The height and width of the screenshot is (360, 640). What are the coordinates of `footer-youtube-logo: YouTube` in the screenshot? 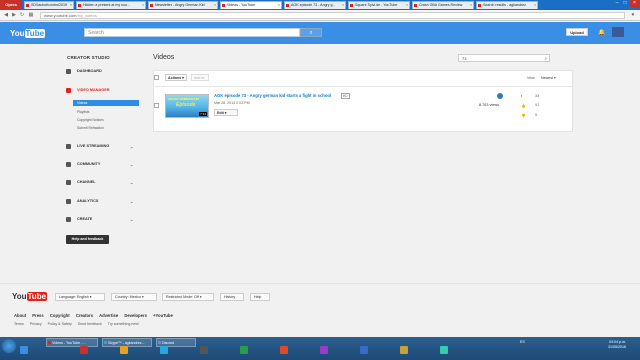 It's located at (30, 296).